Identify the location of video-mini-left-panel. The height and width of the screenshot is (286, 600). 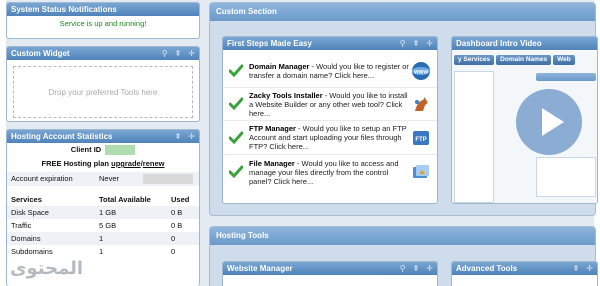
(474, 137).